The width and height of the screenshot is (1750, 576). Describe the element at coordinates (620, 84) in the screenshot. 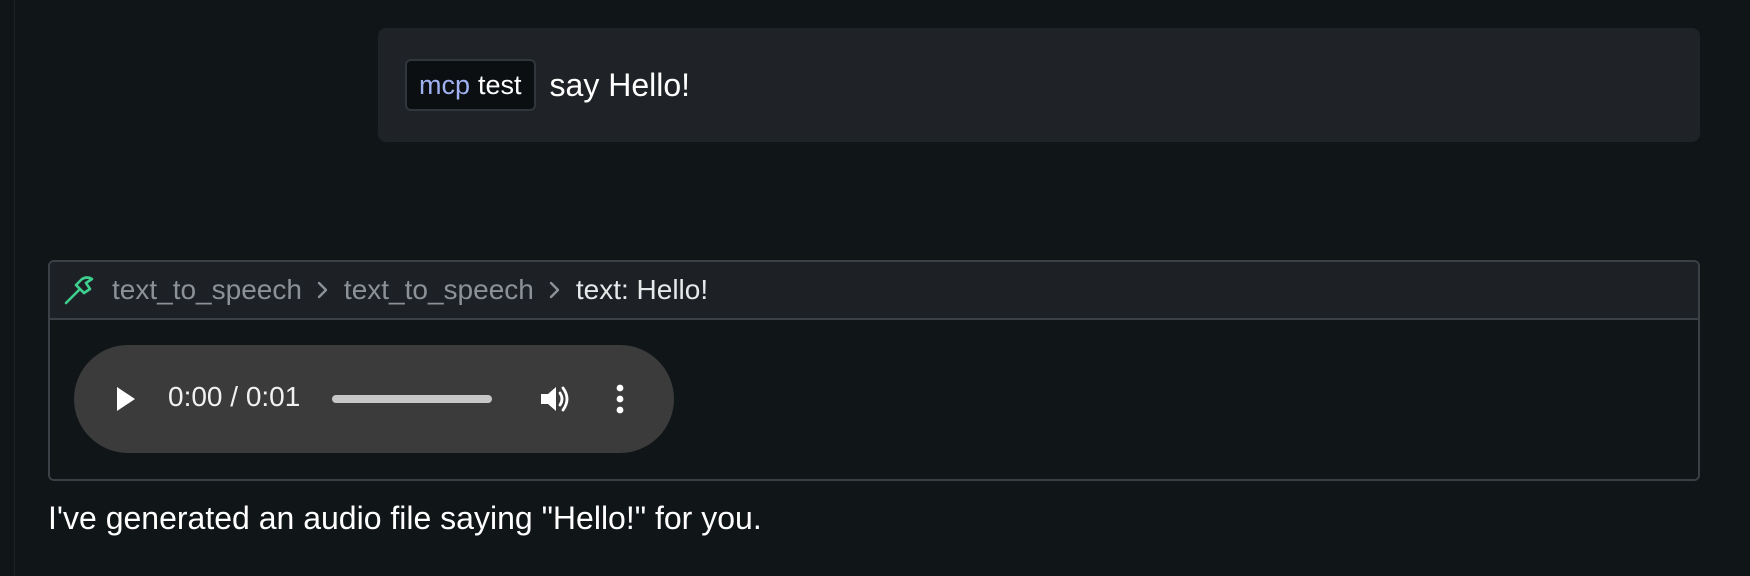

I see `user-message-text: say Hello!` at that location.